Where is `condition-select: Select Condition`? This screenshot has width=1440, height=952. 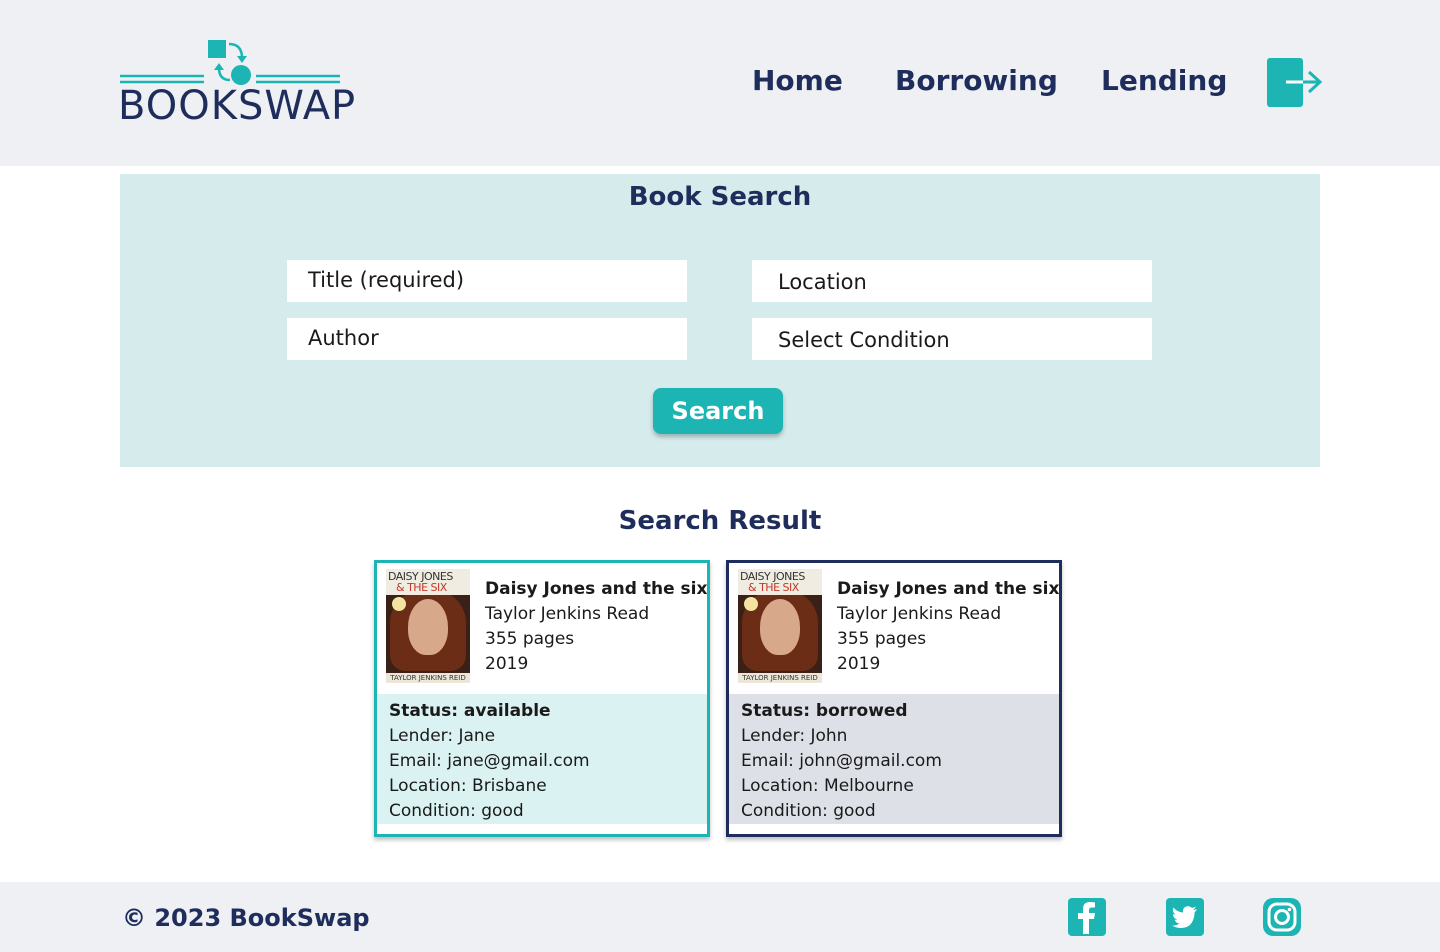
condition-select: Select Condition is located at coordinates (952, 339).